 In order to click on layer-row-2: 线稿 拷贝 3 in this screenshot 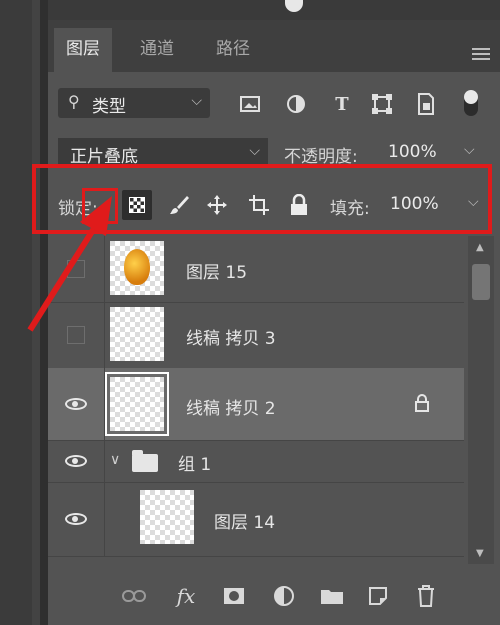, I will do `click(256, 335)`.